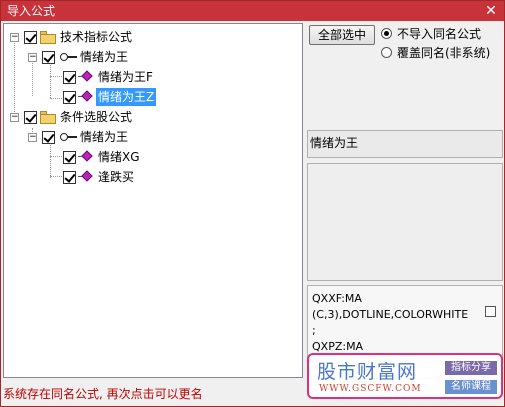  I want to click on radio-label: 覆盖同名(非系统), so click(444, 53).